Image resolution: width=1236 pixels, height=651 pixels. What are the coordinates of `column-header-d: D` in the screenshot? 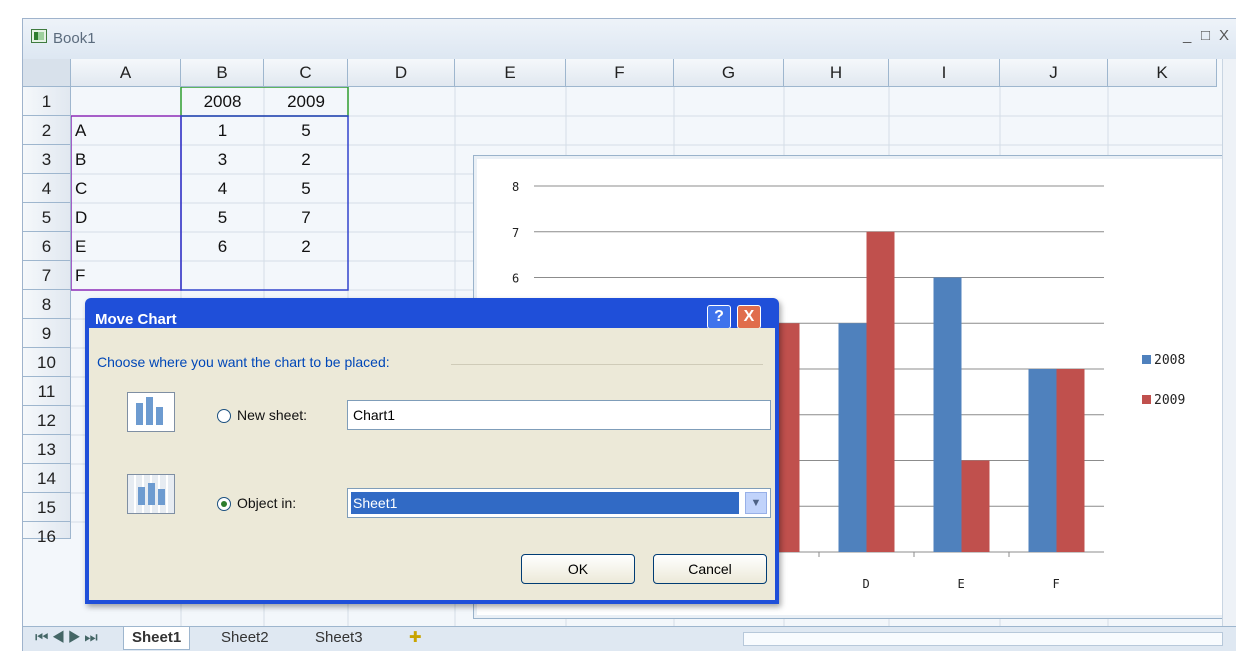 It's located at (401, 73).